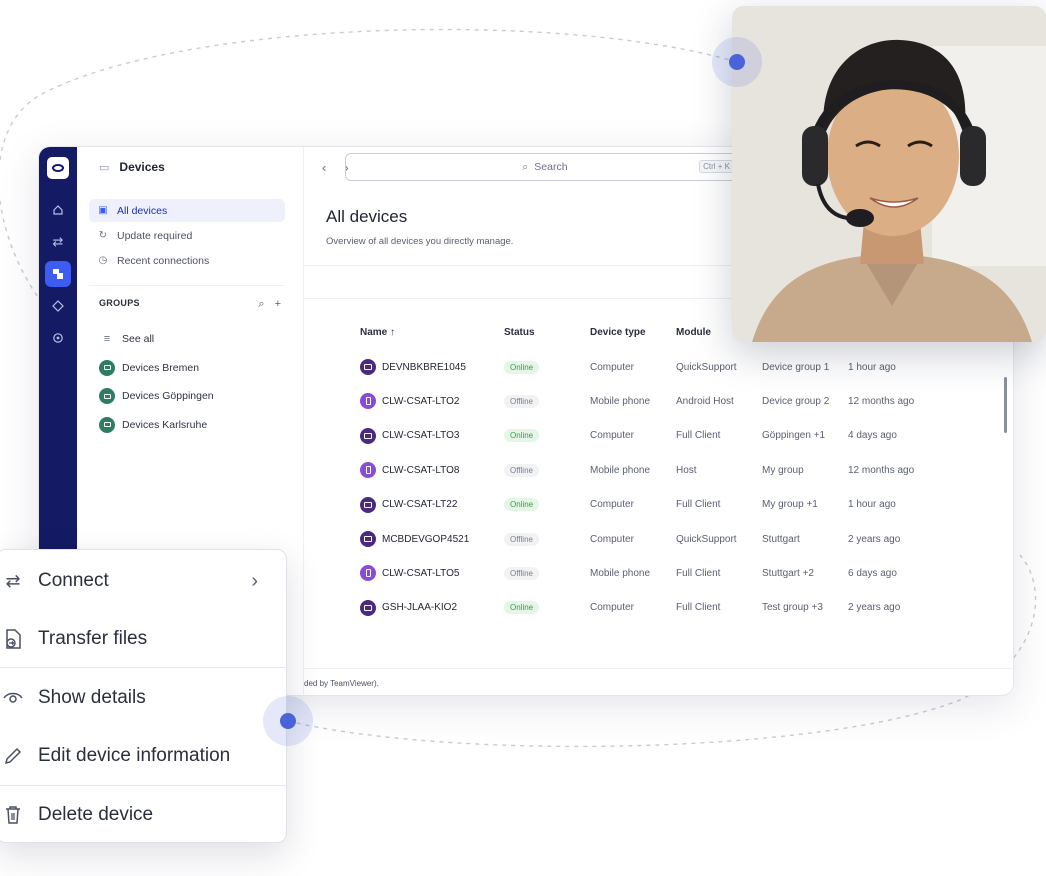 The height and width of the screenshot is (876, 1046). I want to click on cell-last: 2 years ago, so click(874, 539).